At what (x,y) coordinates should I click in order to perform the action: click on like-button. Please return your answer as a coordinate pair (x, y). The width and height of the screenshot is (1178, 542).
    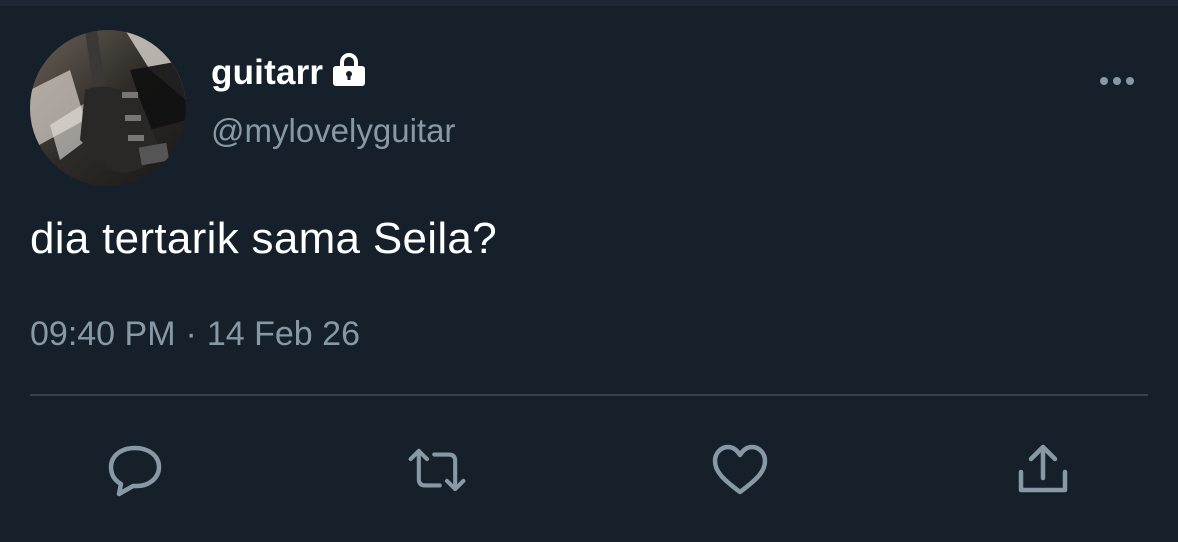
    Looking at the image, I should click on (740, 470).